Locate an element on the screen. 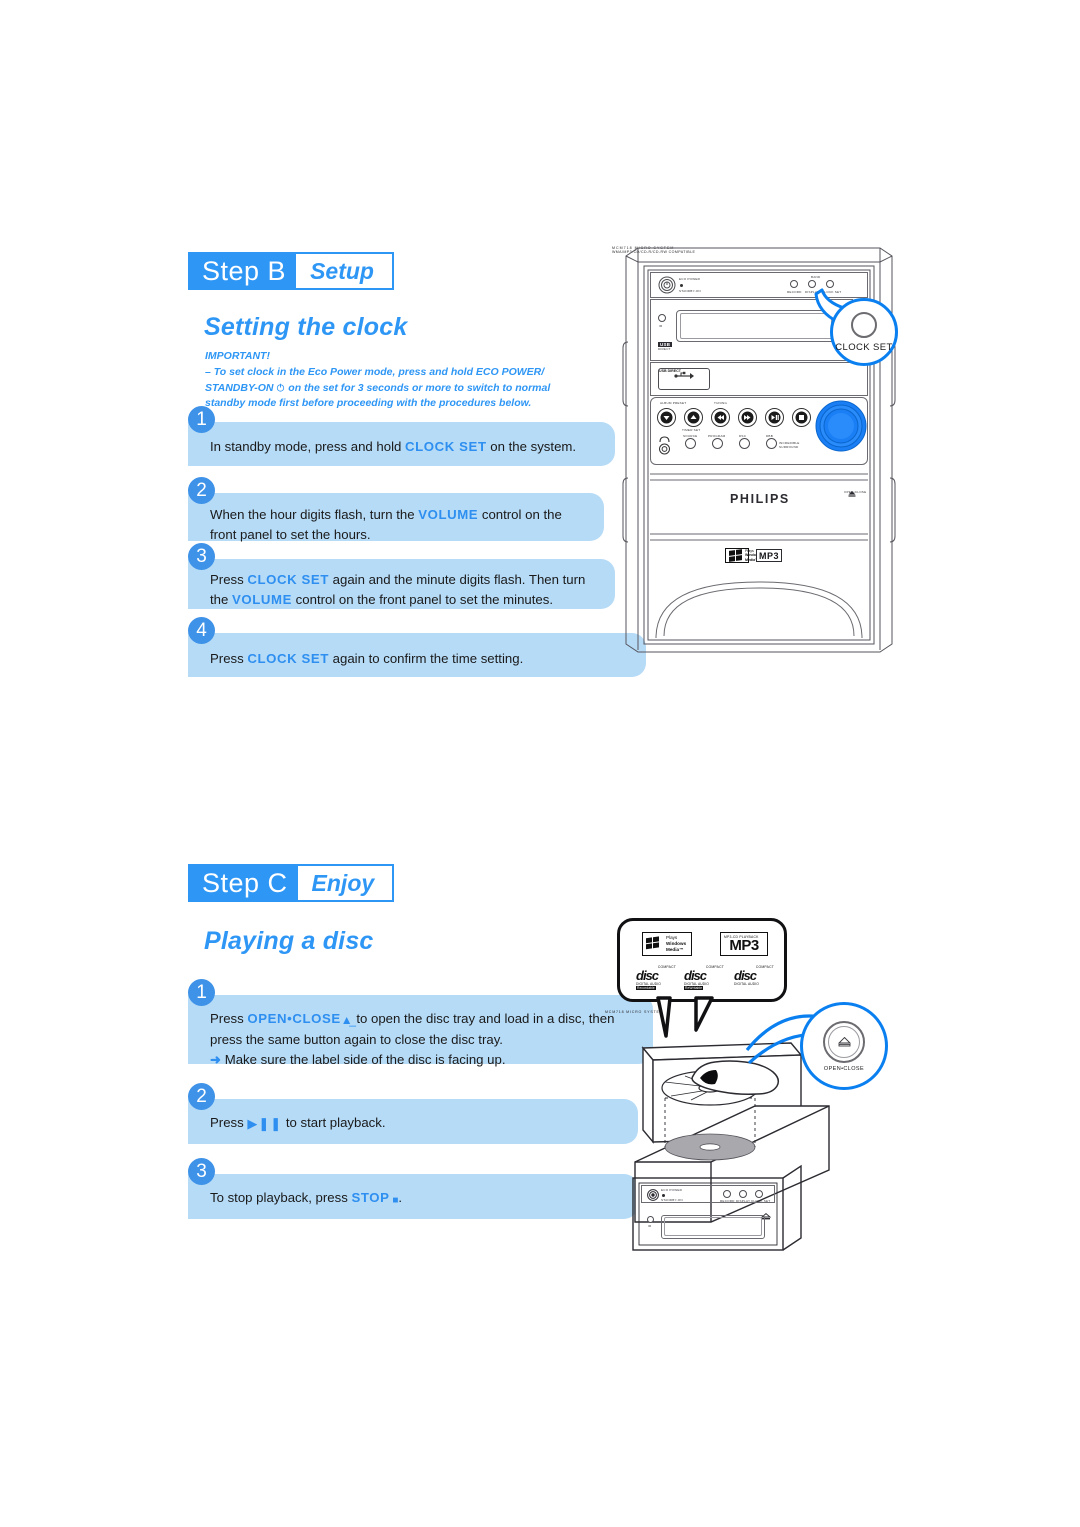  open-close-callout: OPEN•CLOSE is located at coordinates (844, 1046).